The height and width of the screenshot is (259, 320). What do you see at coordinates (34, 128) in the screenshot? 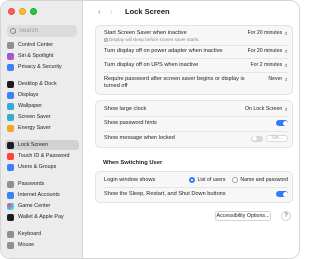
I see `sidebar-item-label: Energy Saver` at bounding box center [34, 128].